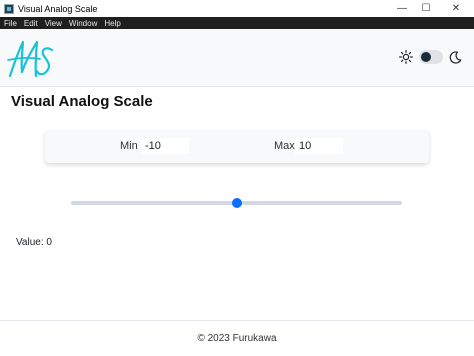 This screenshot has height=356, width=474. Describe the element at coordinates (30, 242) in the screenshot. I see `value-label: Value:` at that location.